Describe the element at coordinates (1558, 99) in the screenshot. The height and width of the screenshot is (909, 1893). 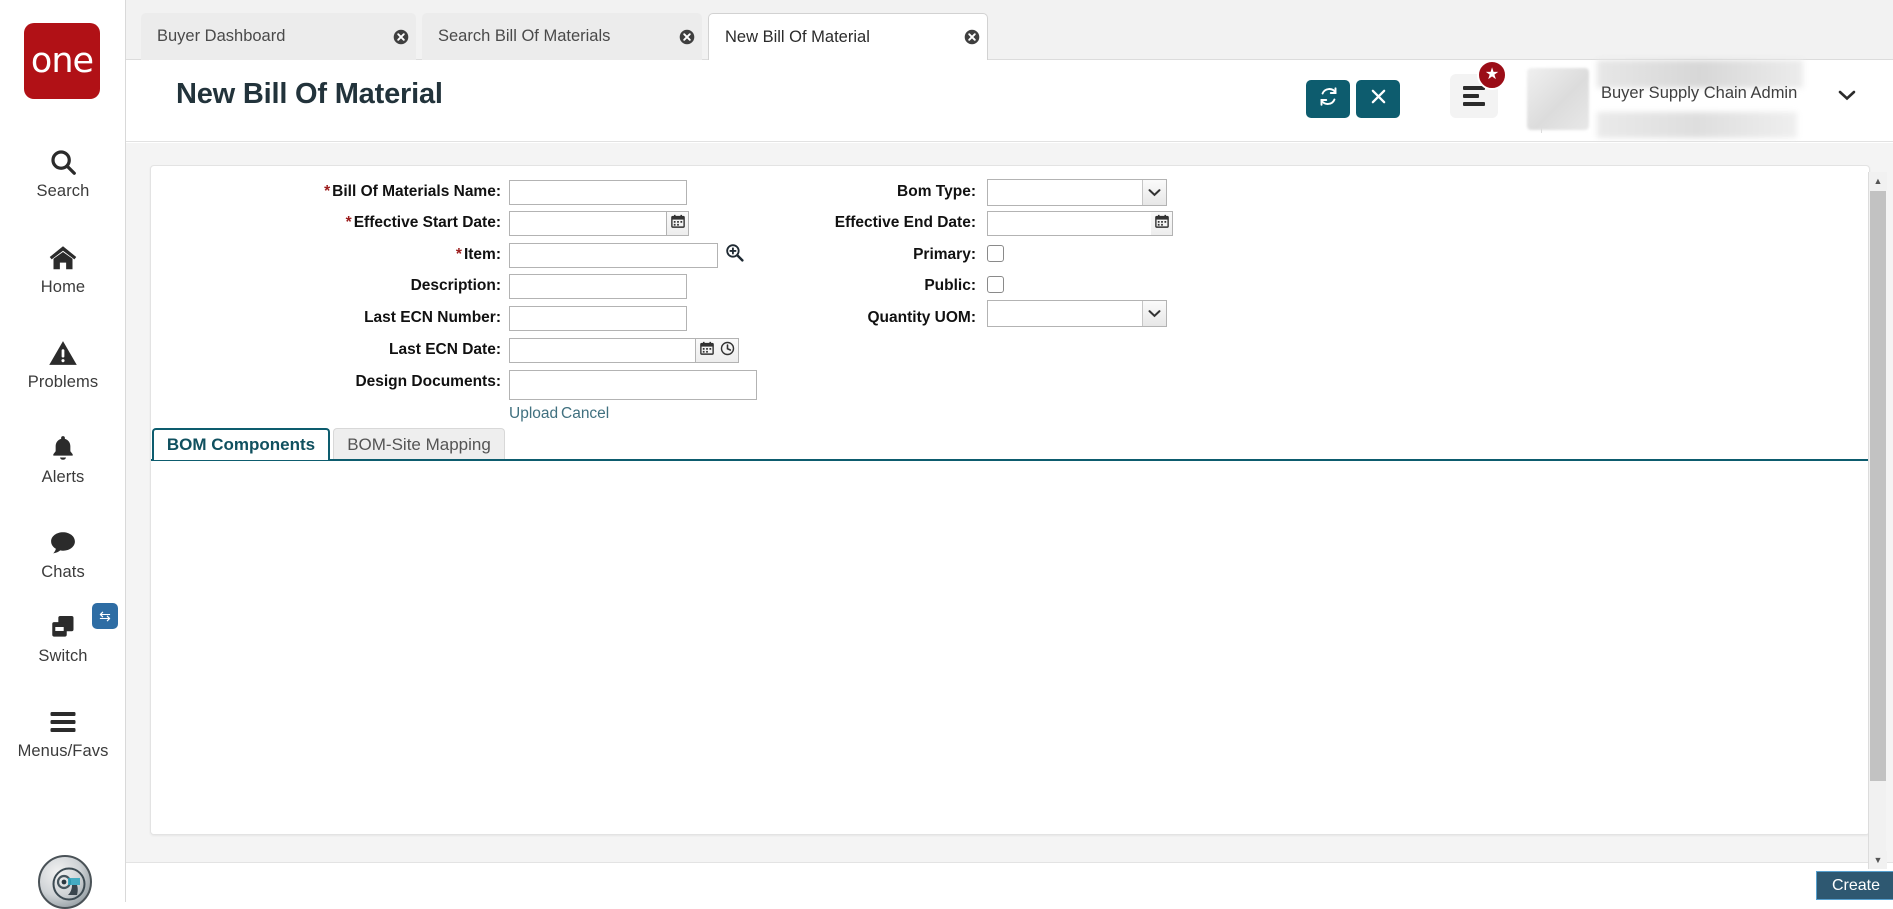
I see `avatar` at that location.